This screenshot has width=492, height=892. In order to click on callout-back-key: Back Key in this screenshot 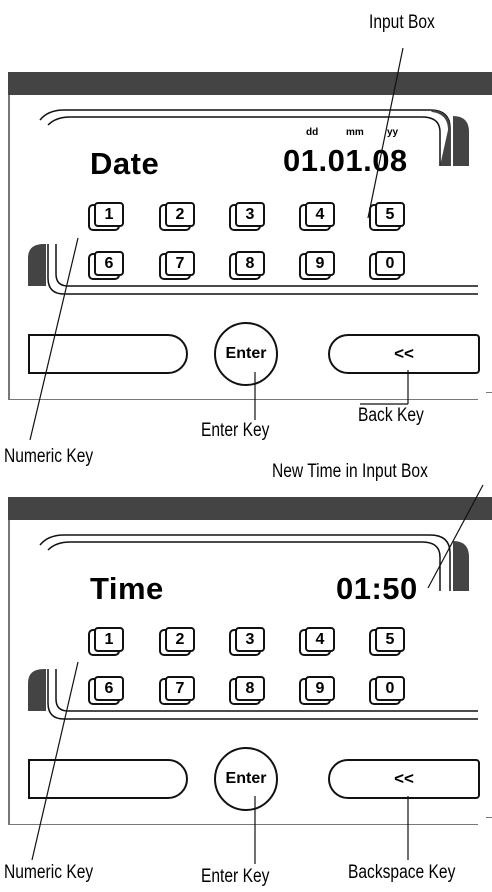, I will do `click(391, 415)`.